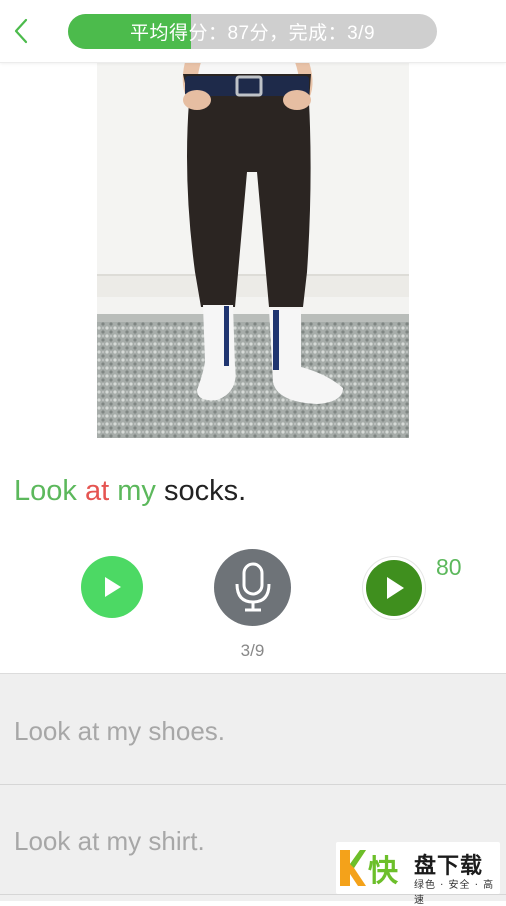 Image resolution: width=506 pixels, height=906 pixels. I want to click on list-item-text: Look at my shoes., so click(119, 731).